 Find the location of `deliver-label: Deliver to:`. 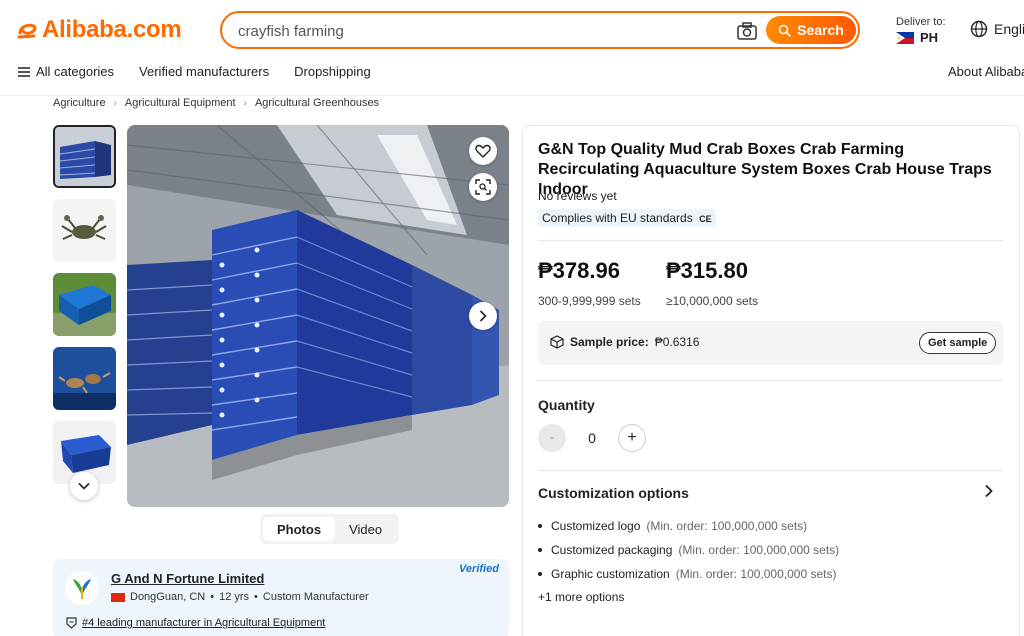

deliver-label: Deliver to: is located at coordinates (921, 22).